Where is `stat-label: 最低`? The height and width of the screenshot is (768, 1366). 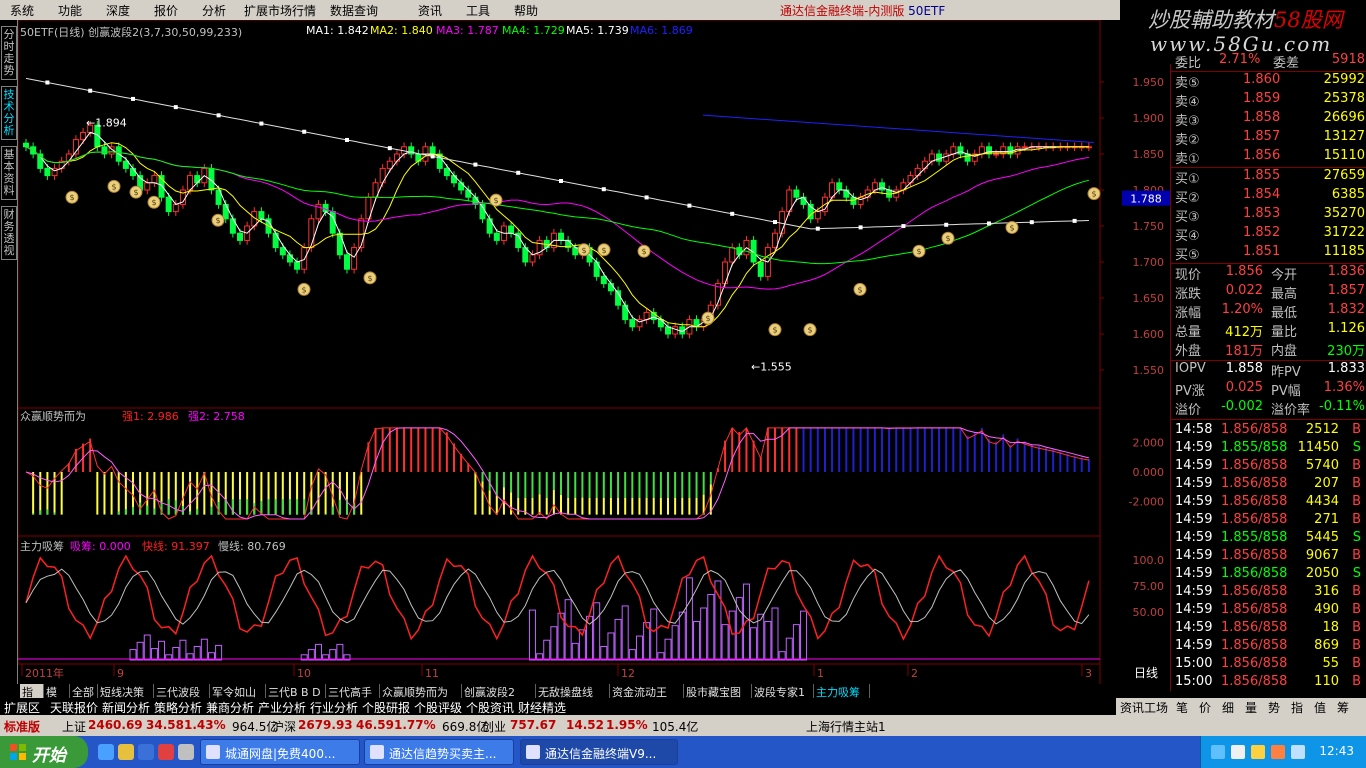
stat-label: 最低 is located at coordinates (1284, 313).